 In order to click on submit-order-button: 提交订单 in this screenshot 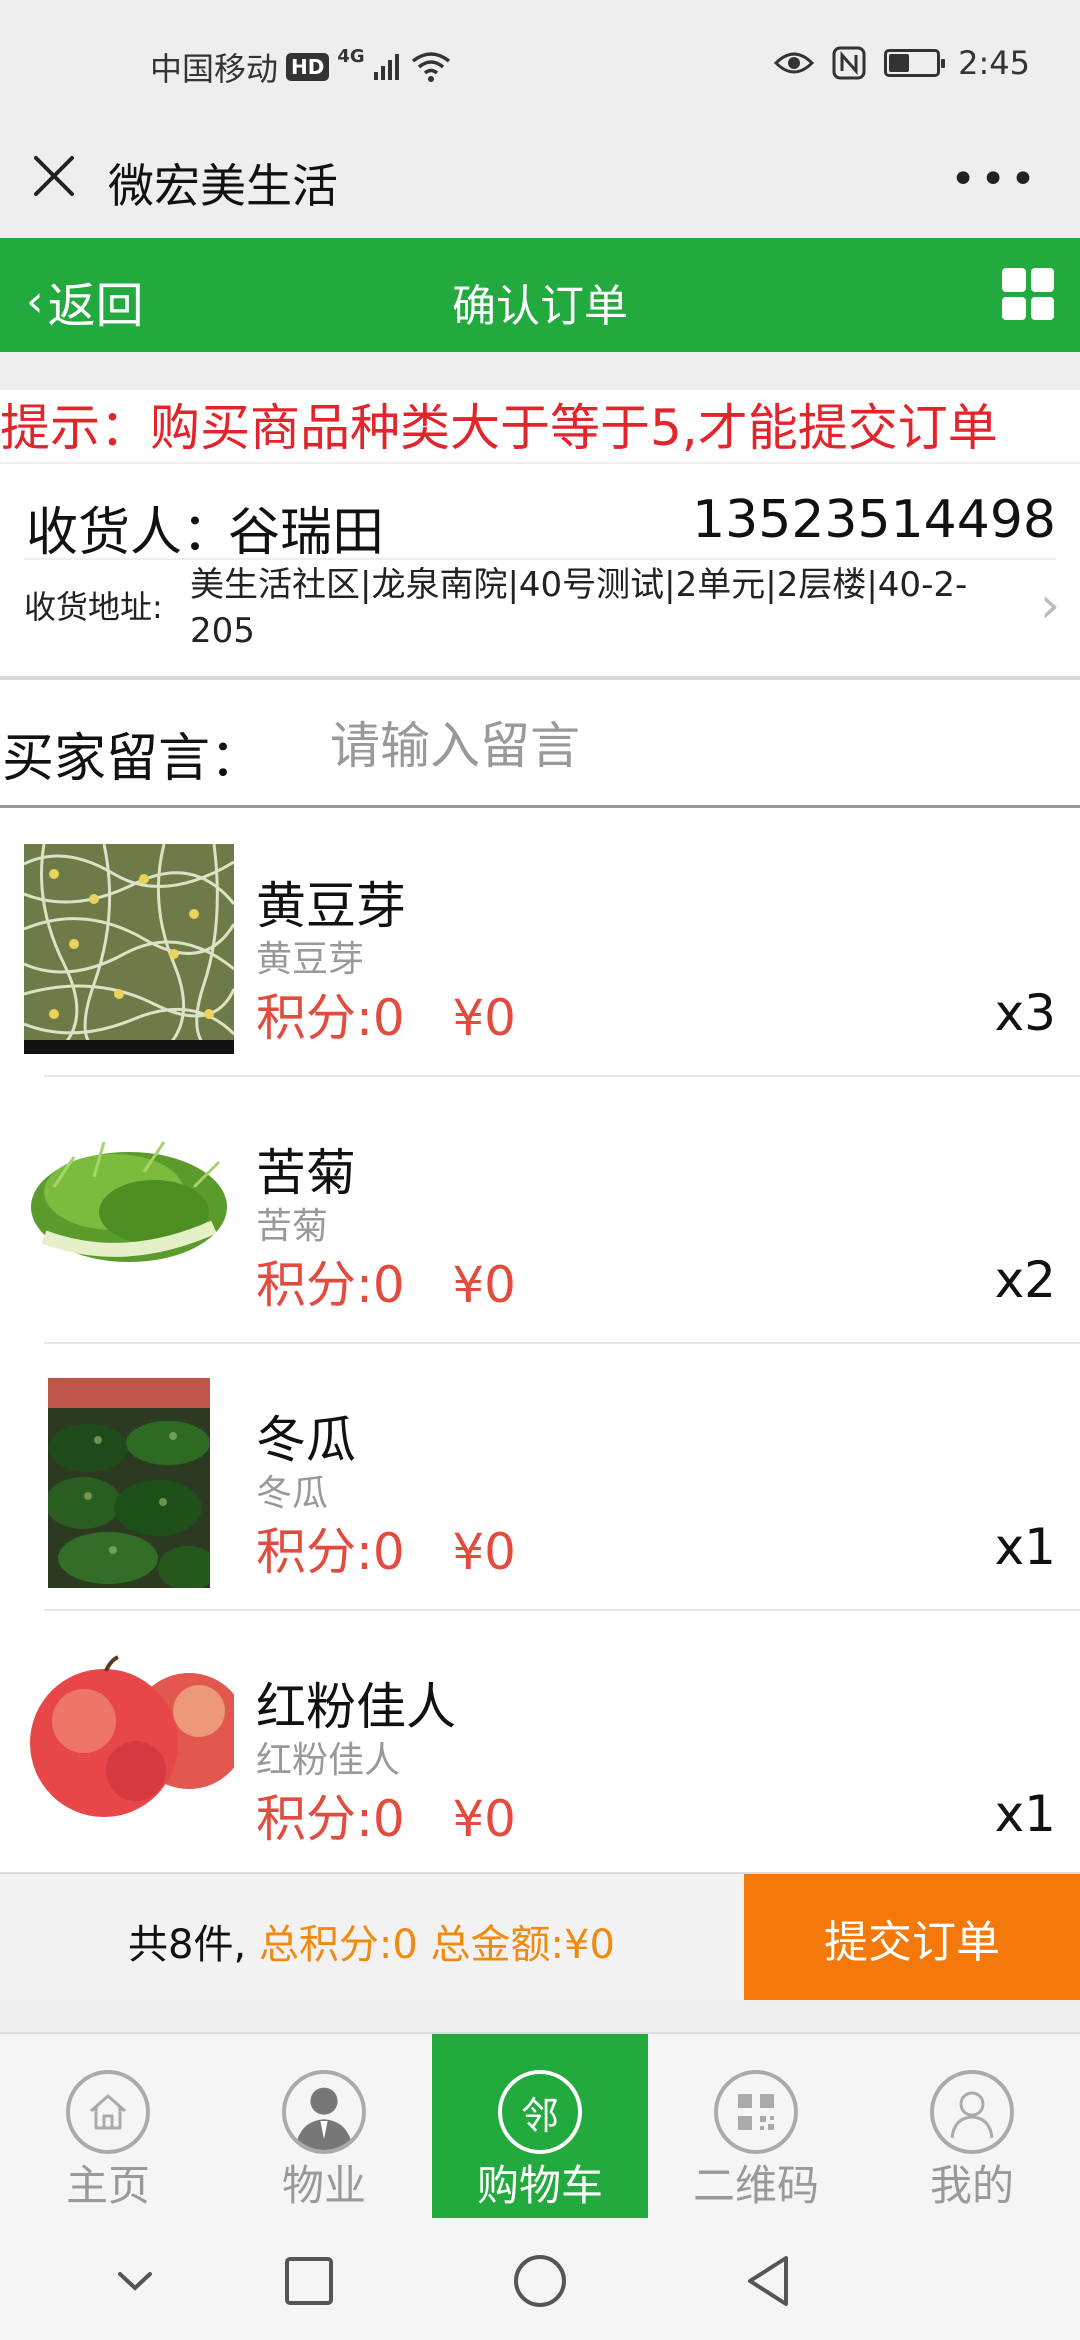, I will do `click(912, 1938)`.